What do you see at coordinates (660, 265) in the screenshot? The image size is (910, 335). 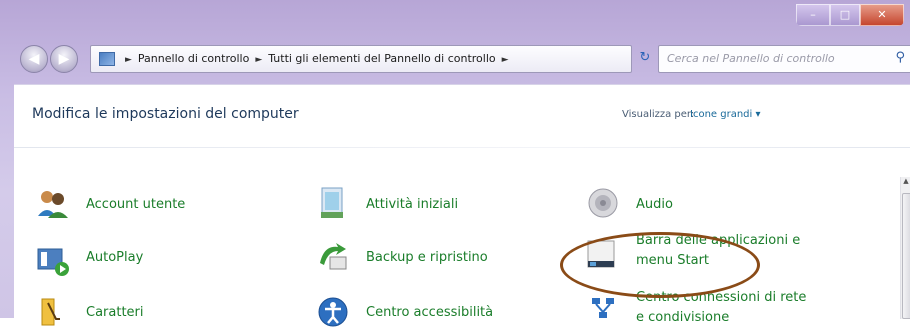 I see `highlight-circle` at bounding box center [660, 265].